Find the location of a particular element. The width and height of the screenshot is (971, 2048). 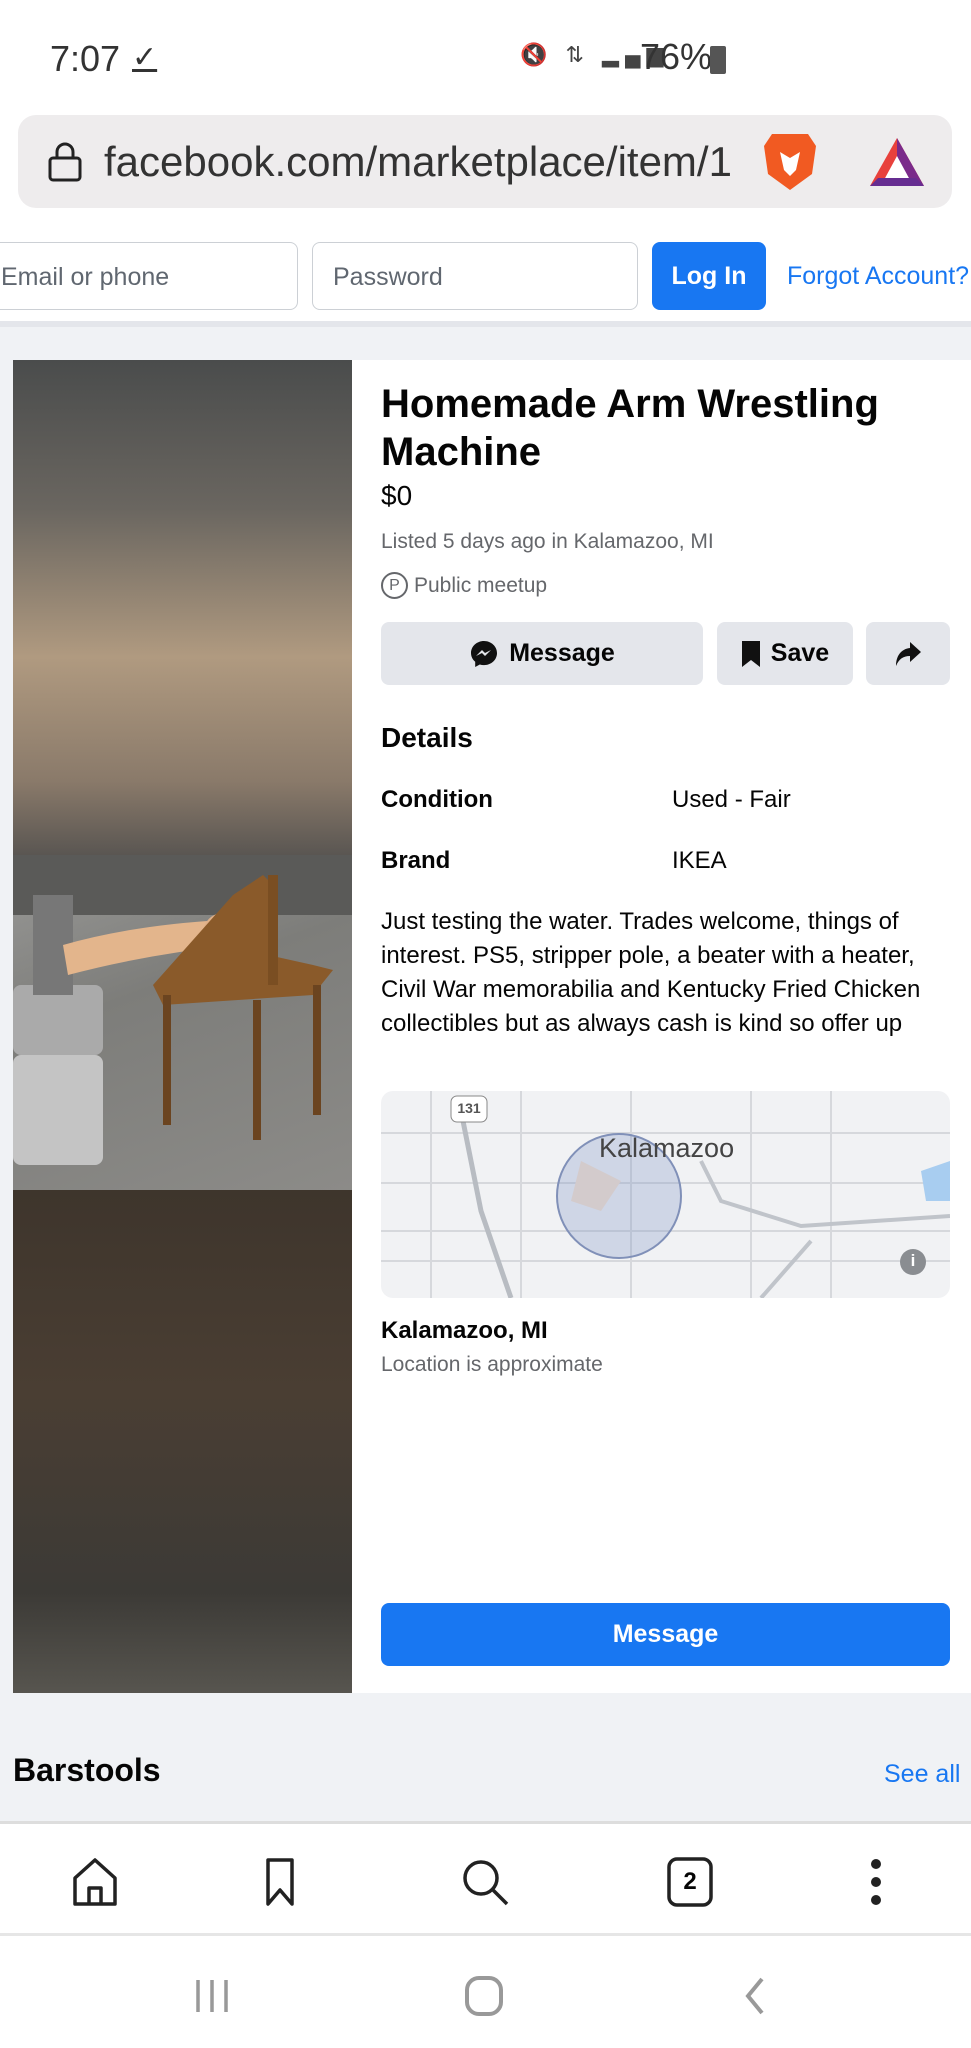

share-arrow-icon is located at coordinates (908, 653).